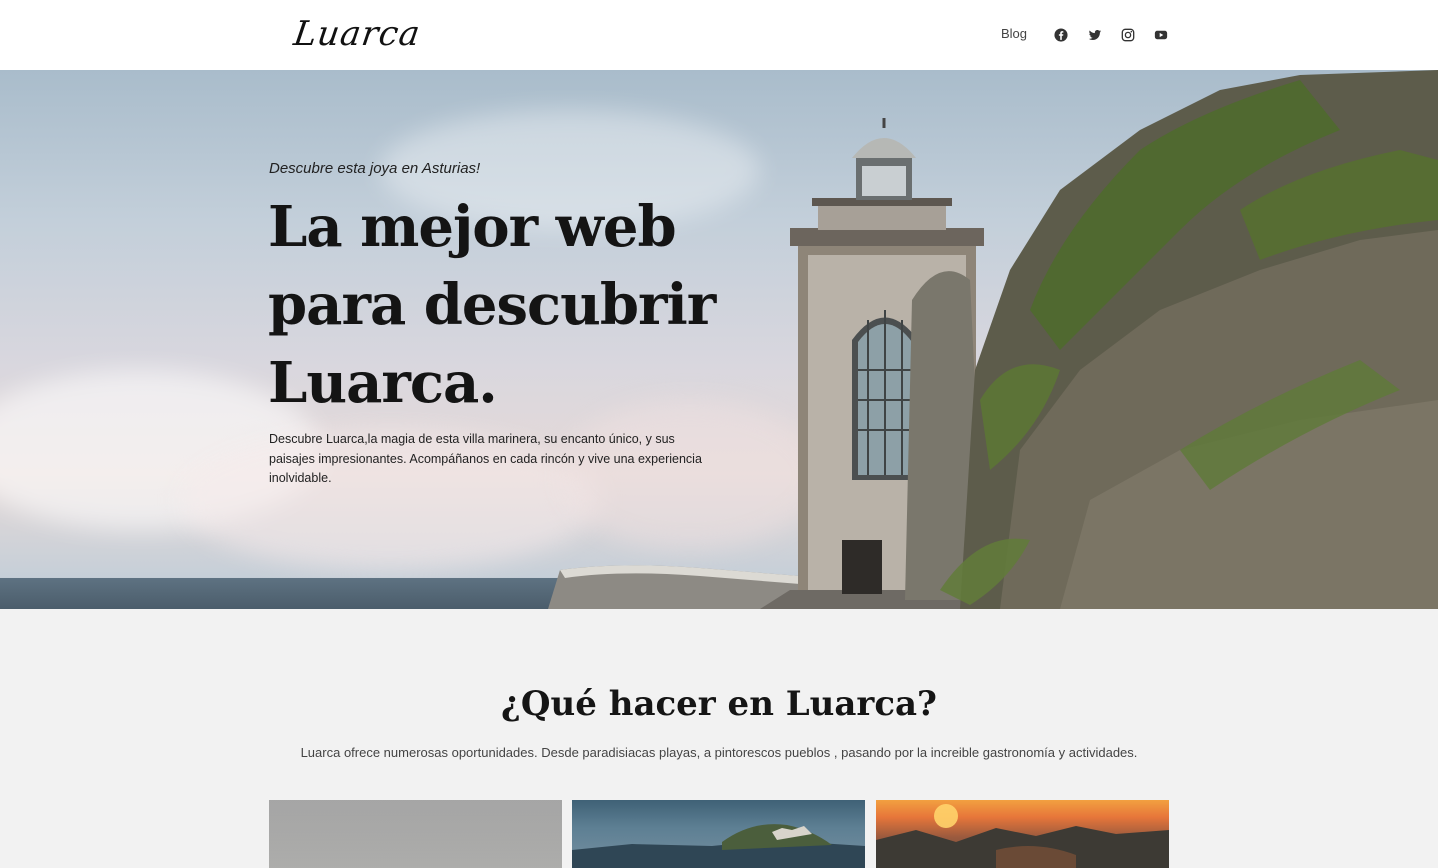 Image resolution: width=1438 pixels, height=868 pixels. I want to click on logo-text: Luarca, so click(357, 34).